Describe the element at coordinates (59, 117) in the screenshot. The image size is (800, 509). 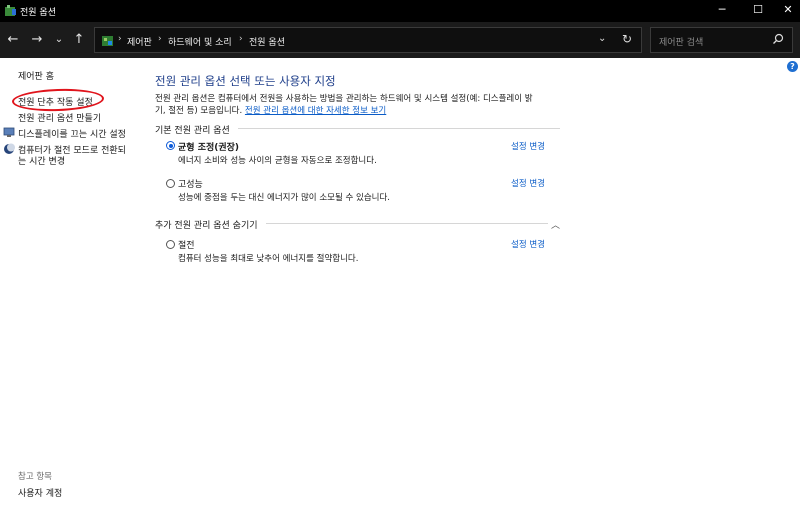
I see `sidebar-item-create-power-plan: 전원 관리 옵션 만들기` at that location.